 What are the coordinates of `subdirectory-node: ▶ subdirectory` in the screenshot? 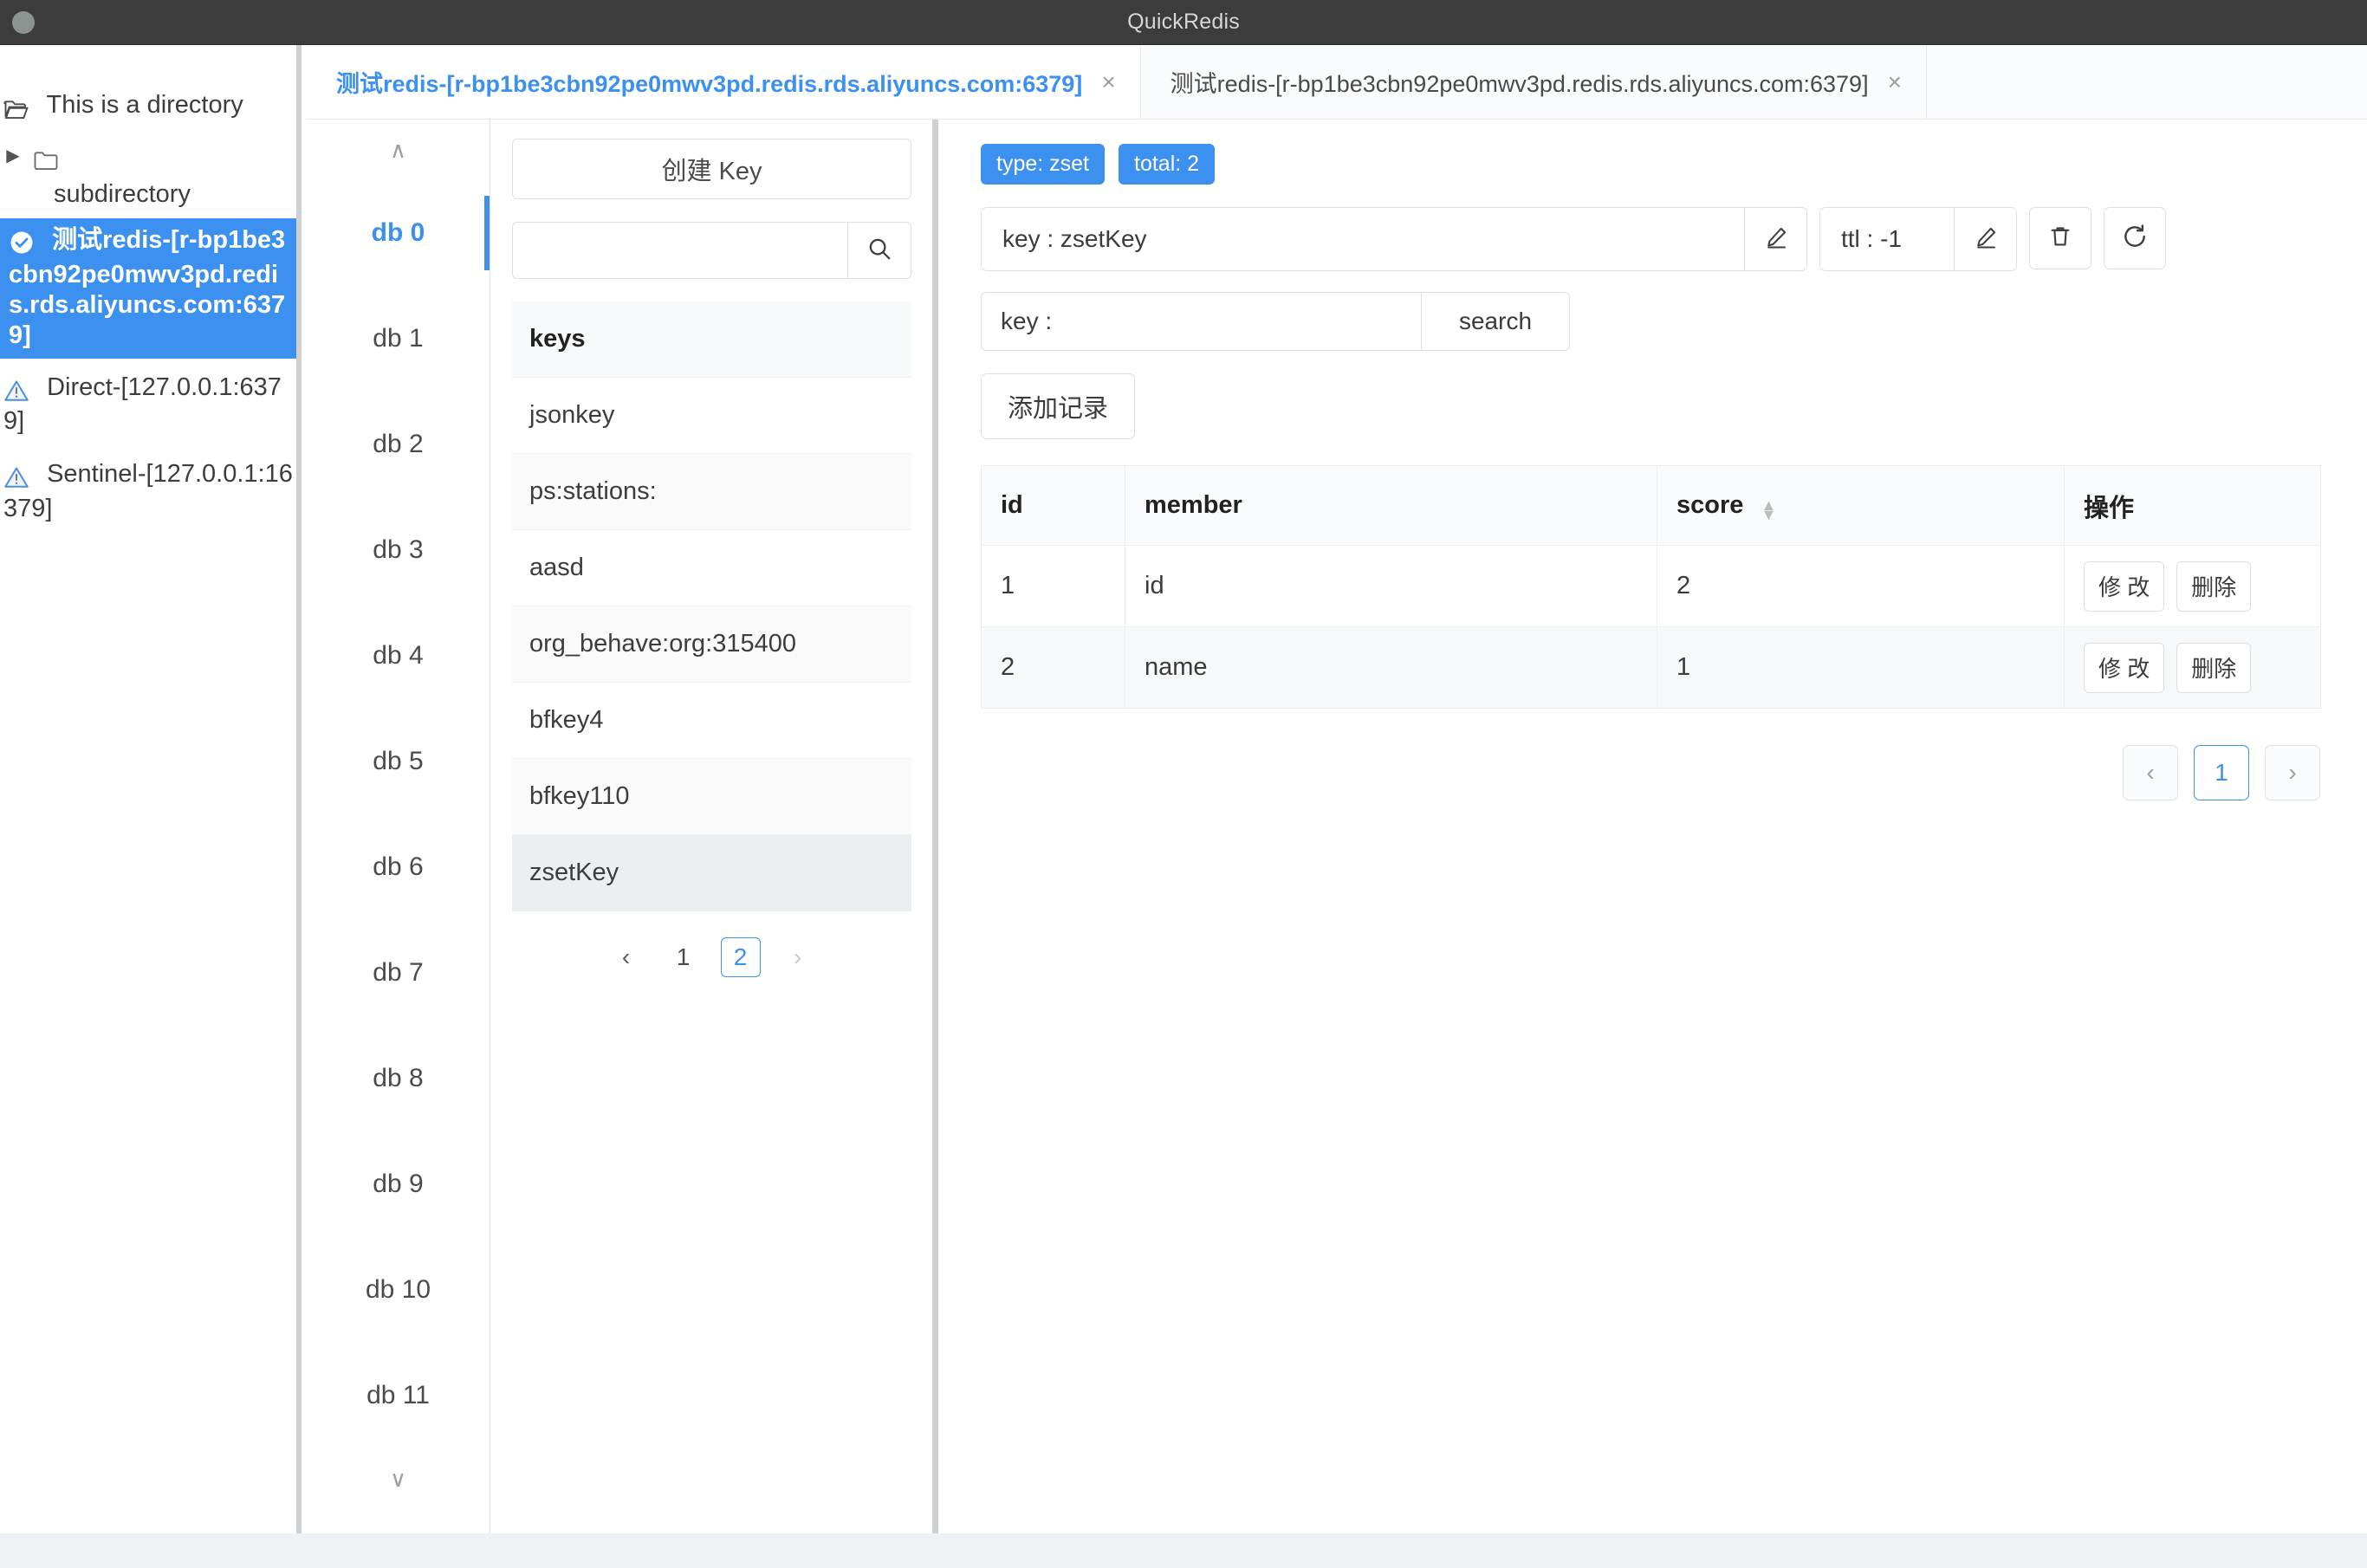 It's located at (148, 175).